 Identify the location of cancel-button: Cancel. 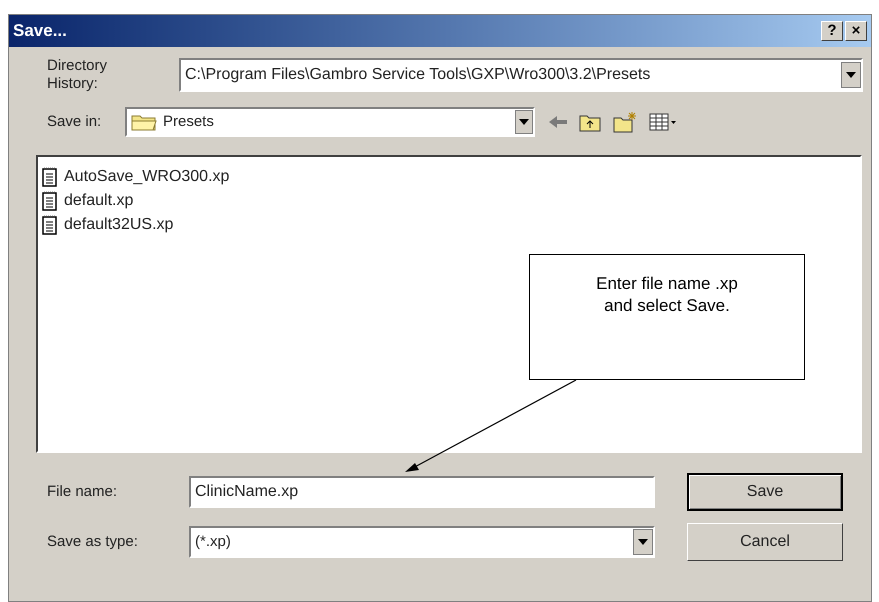
(765, 542).